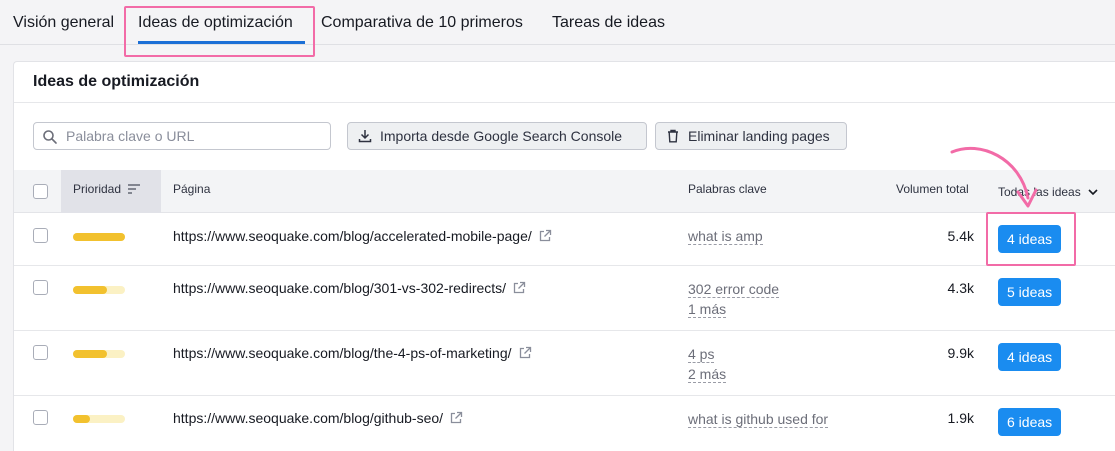  I want to click on volume-value: 9.9k, so click(960, 353).